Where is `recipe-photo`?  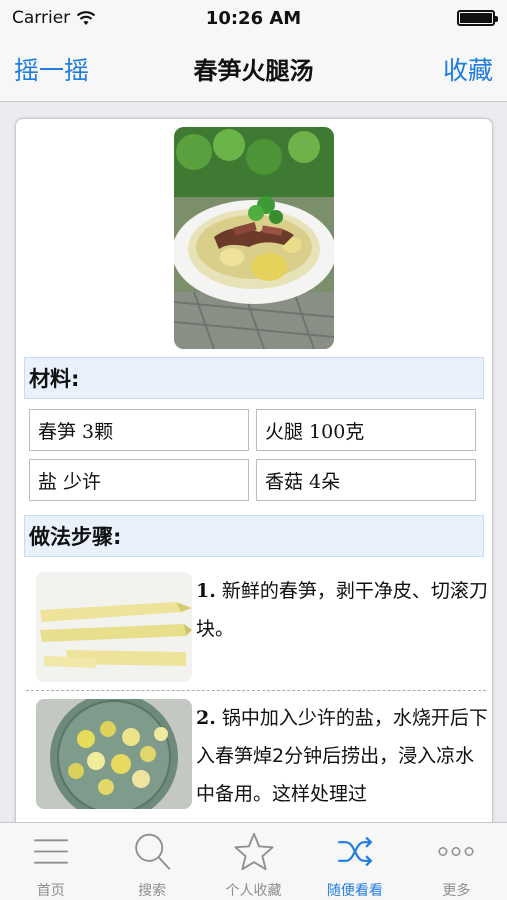
recipe-photo is located at coordinates (254, 238).